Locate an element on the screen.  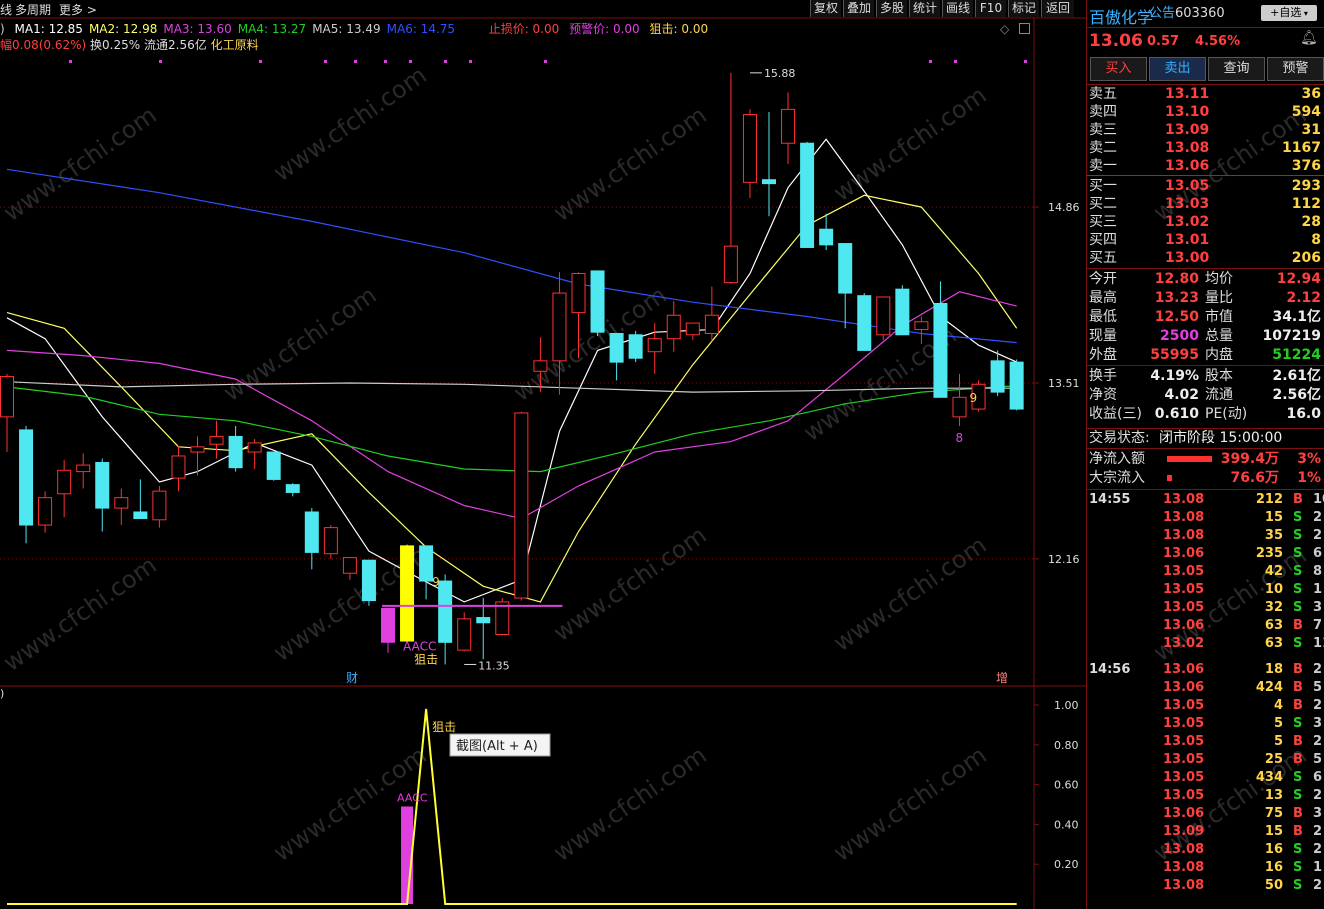
bid-row: 买二 13.03 112 is located at coordinates (1205, 204).